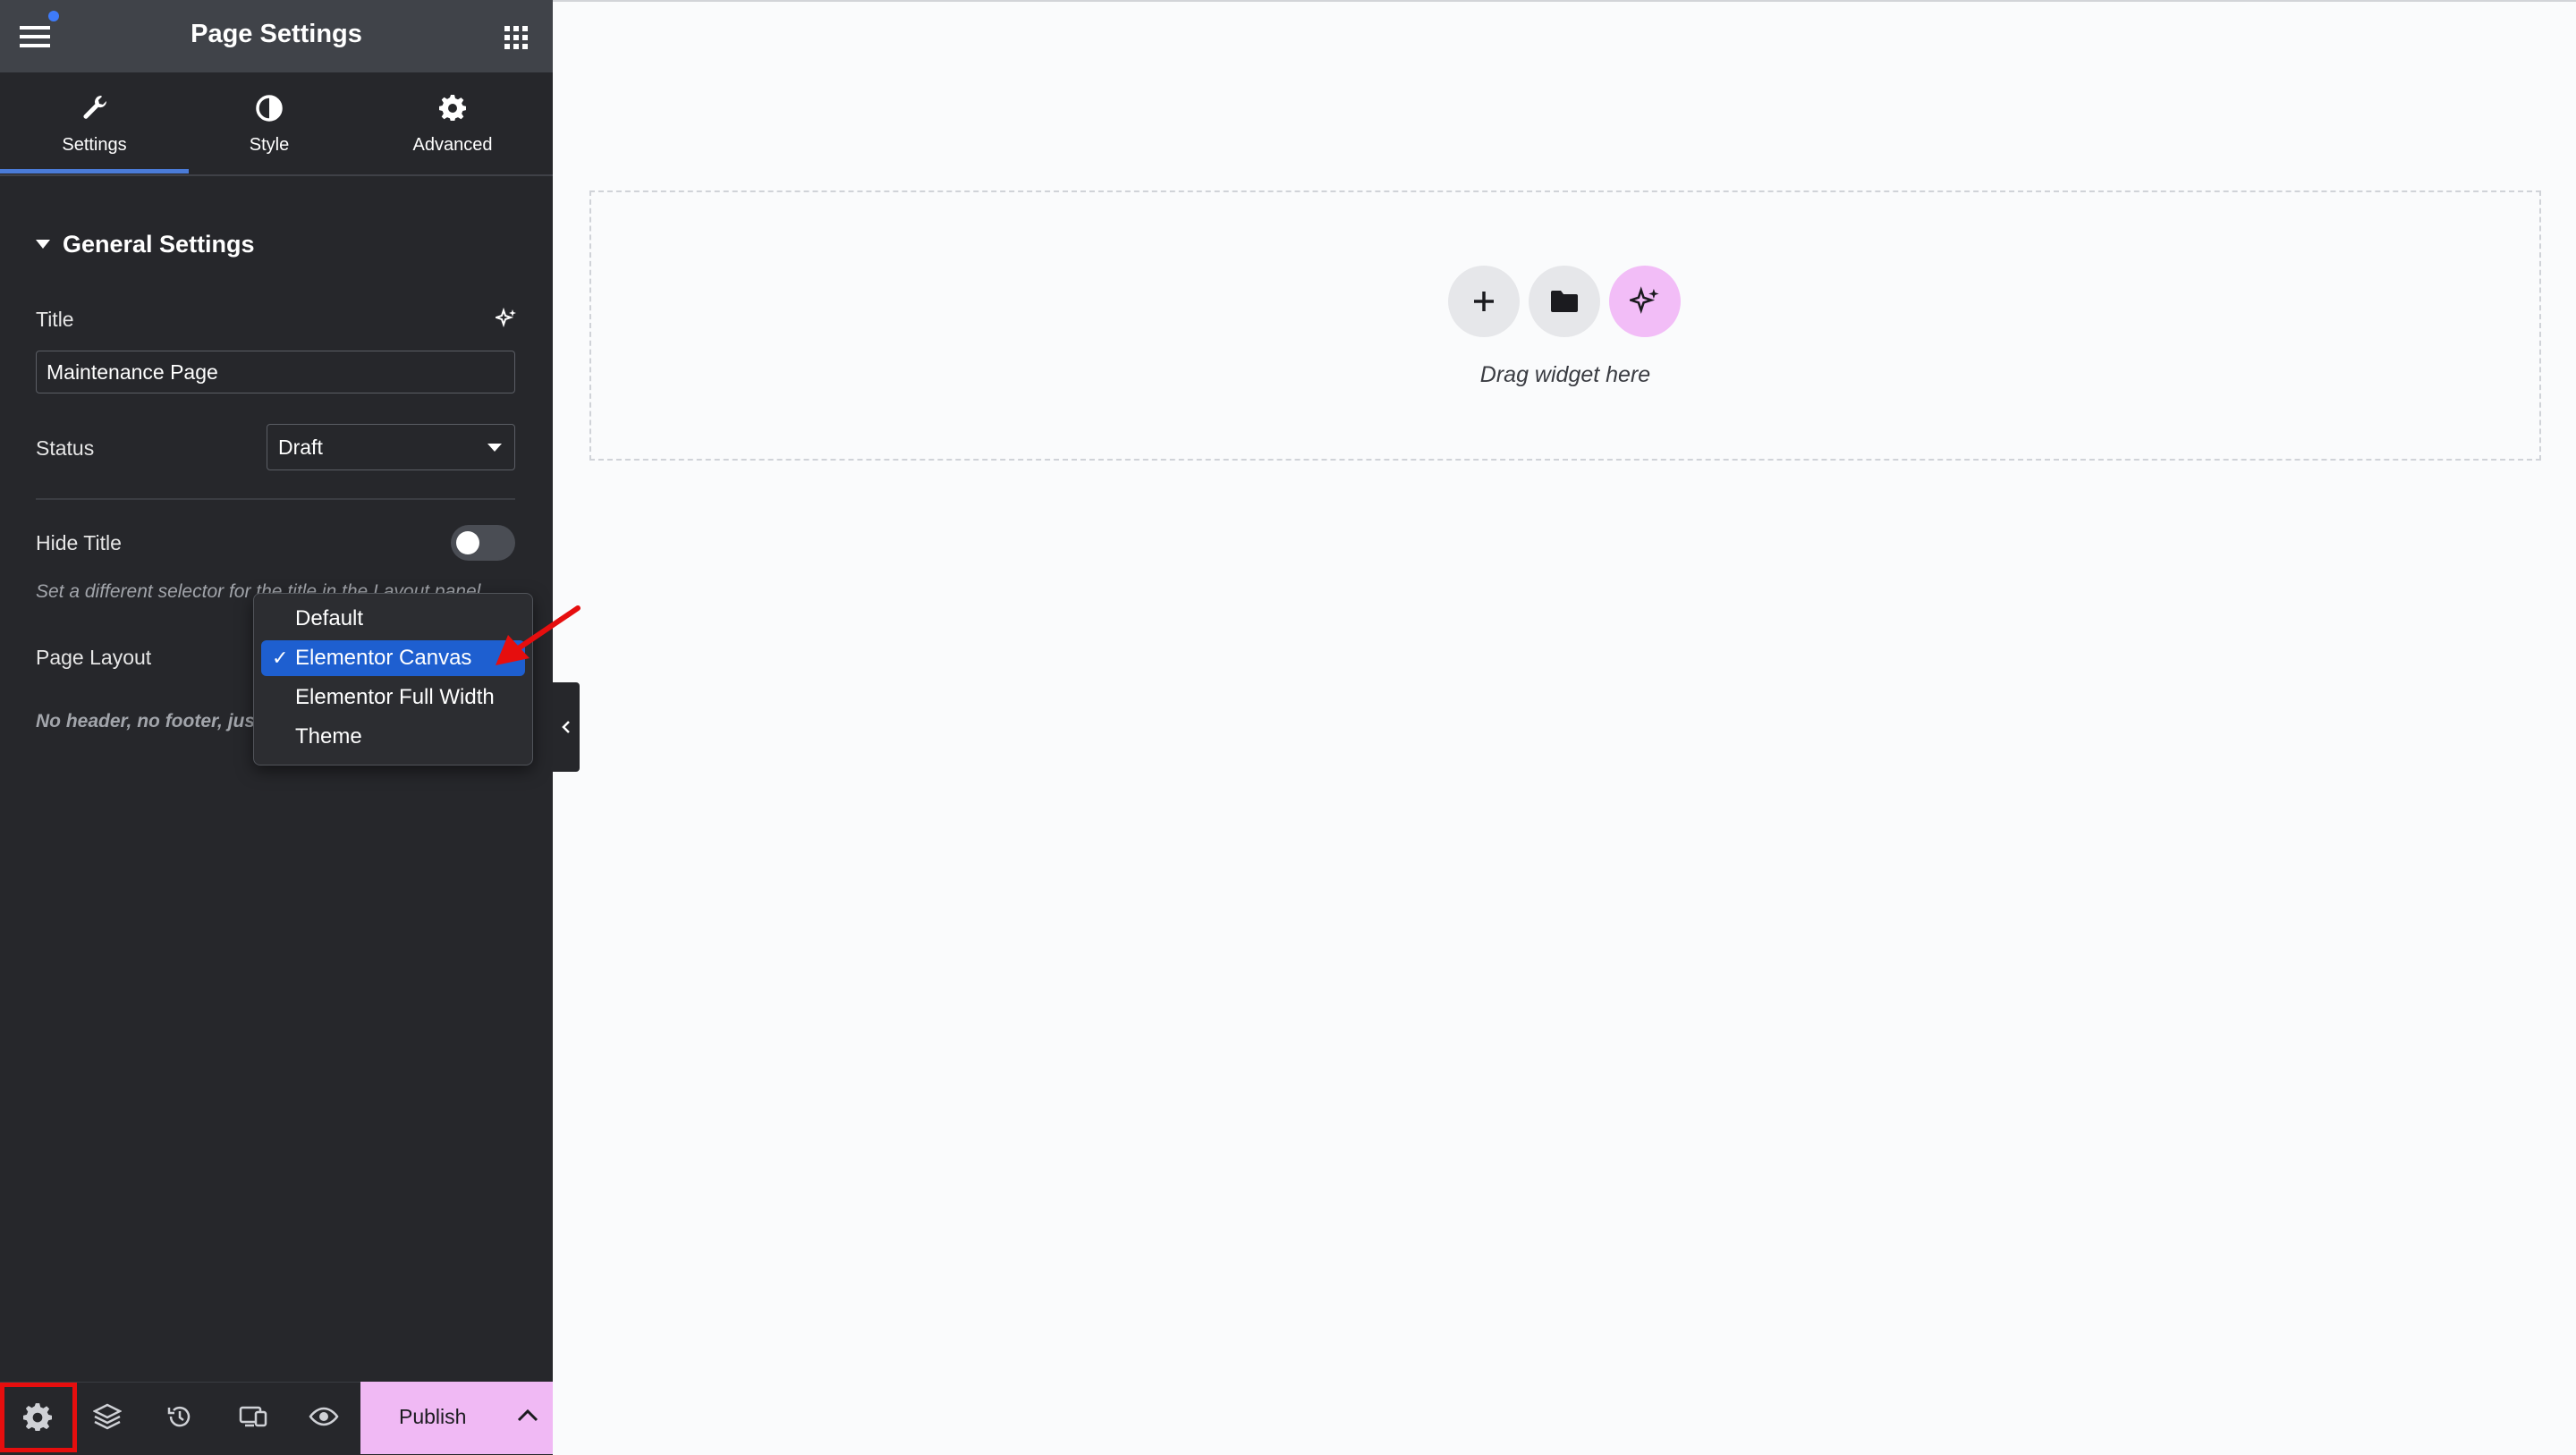 The image size is (2576, 1455). I want to click on wrench-icon, so click(94, 108).